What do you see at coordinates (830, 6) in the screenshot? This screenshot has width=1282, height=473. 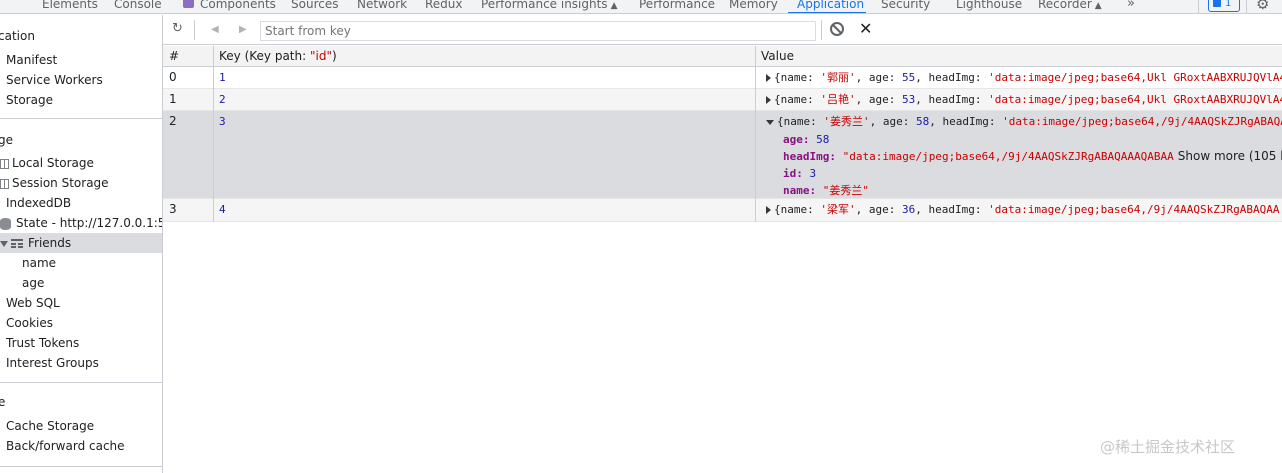 I see `tab-application: Application` at bounding box center [830, 6].